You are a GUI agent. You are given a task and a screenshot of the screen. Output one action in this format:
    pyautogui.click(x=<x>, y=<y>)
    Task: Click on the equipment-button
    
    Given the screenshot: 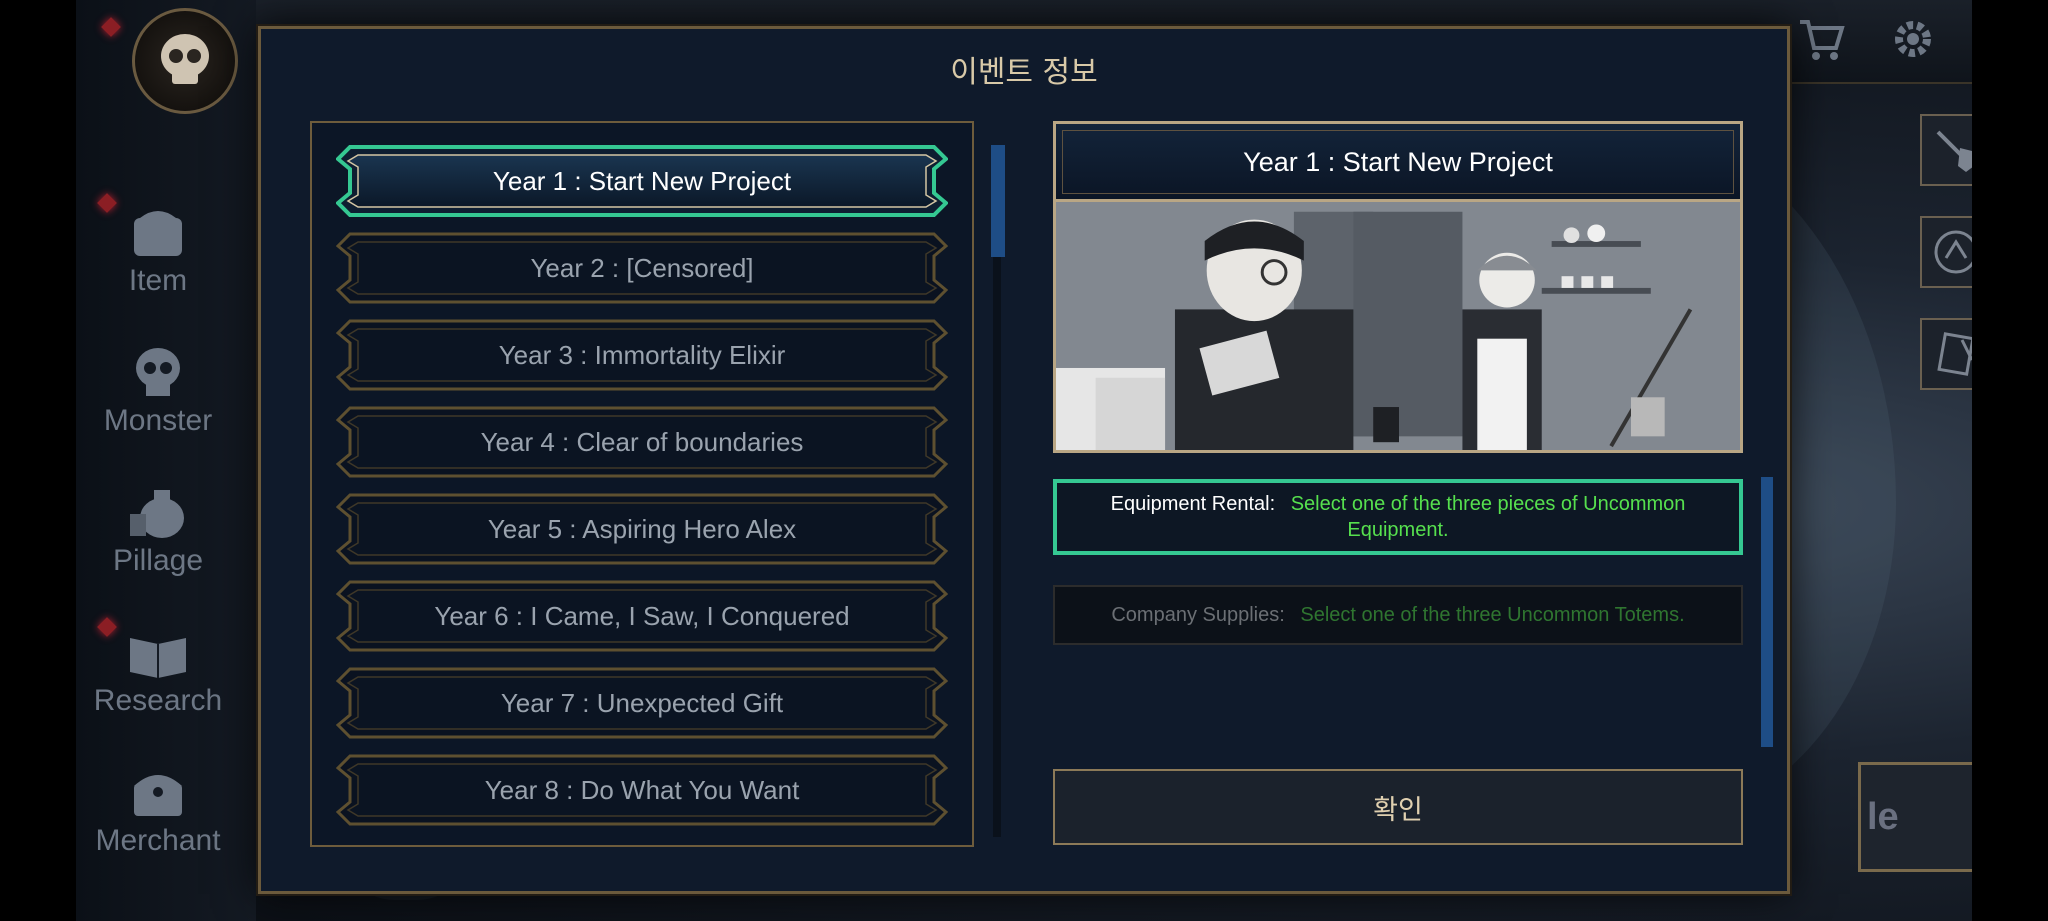 What is the action you would take?
    pyautogui.click(x=1946, y=150)
    